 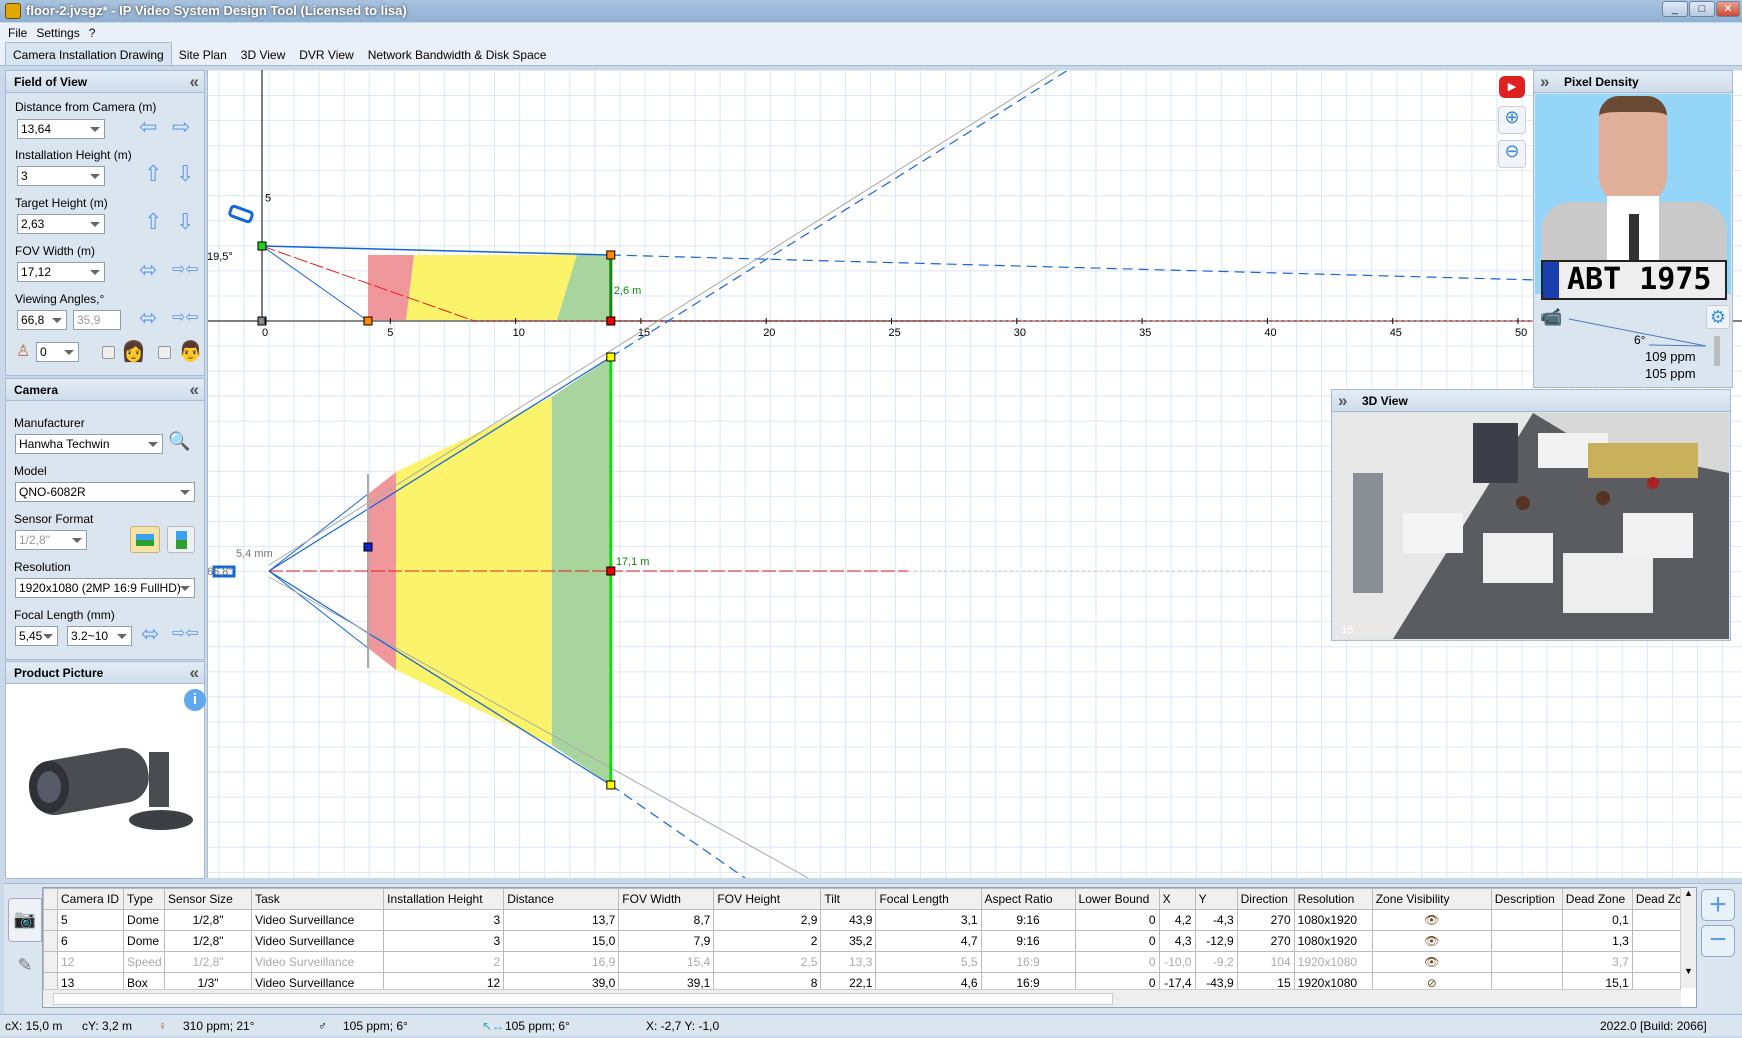 What do you see at coordinates (1177, 899) in the screenshot?
I see `column-header: X` at bounding box center [1177, 899].